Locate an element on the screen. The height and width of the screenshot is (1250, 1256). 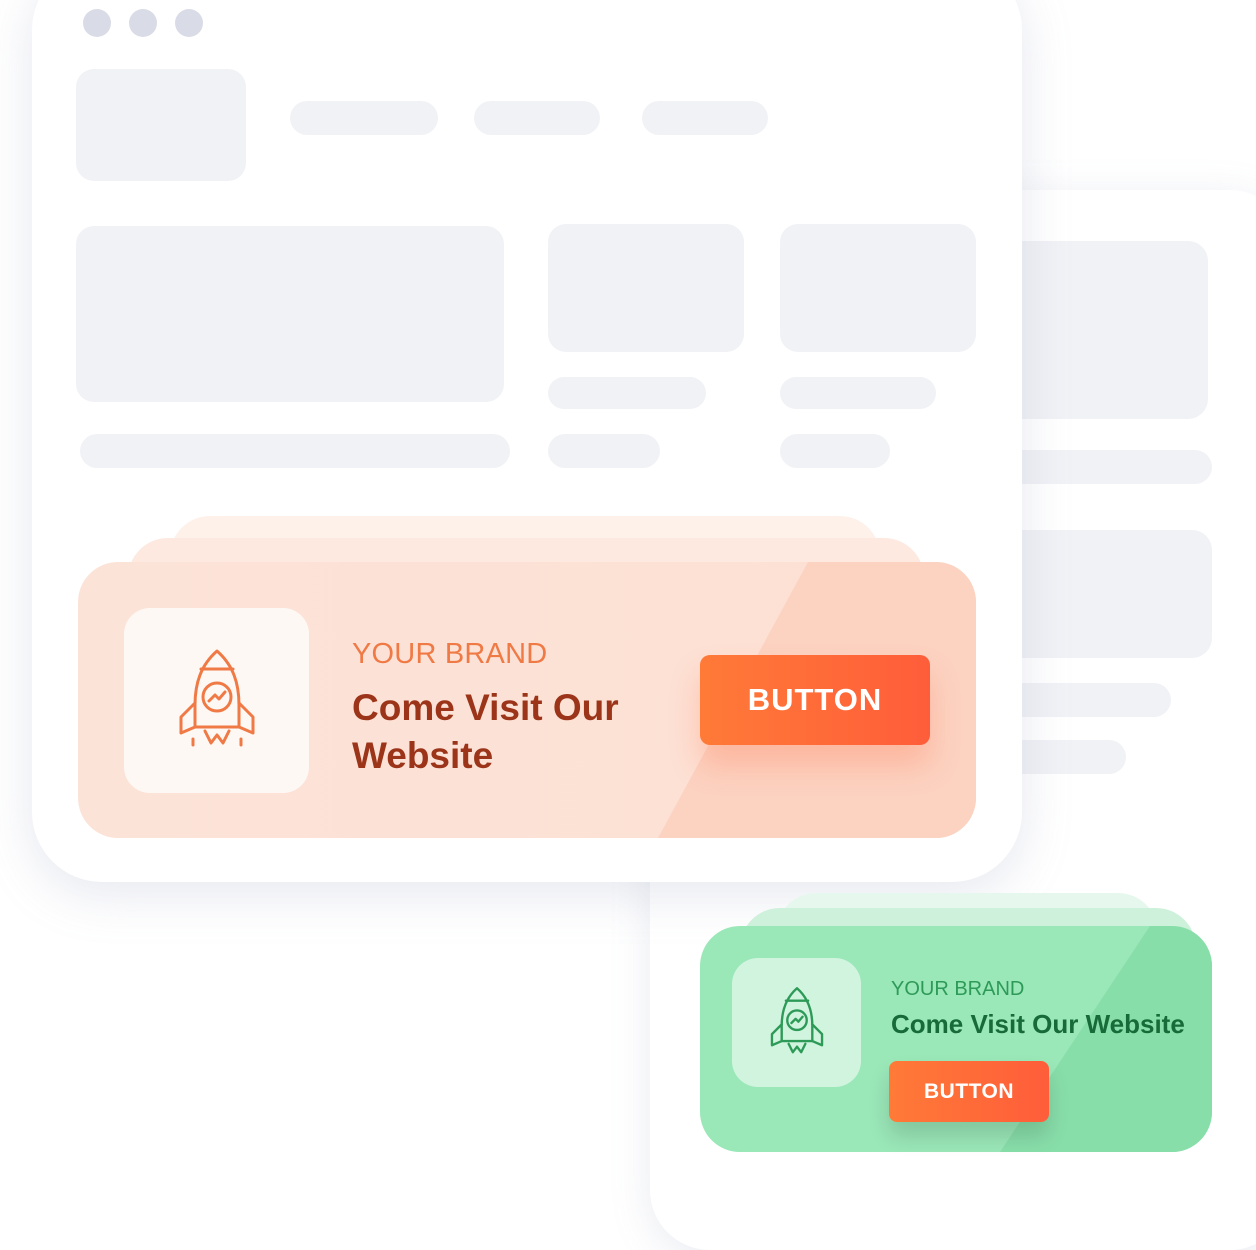
logo-placeholder is located at coordinates (161, 125).